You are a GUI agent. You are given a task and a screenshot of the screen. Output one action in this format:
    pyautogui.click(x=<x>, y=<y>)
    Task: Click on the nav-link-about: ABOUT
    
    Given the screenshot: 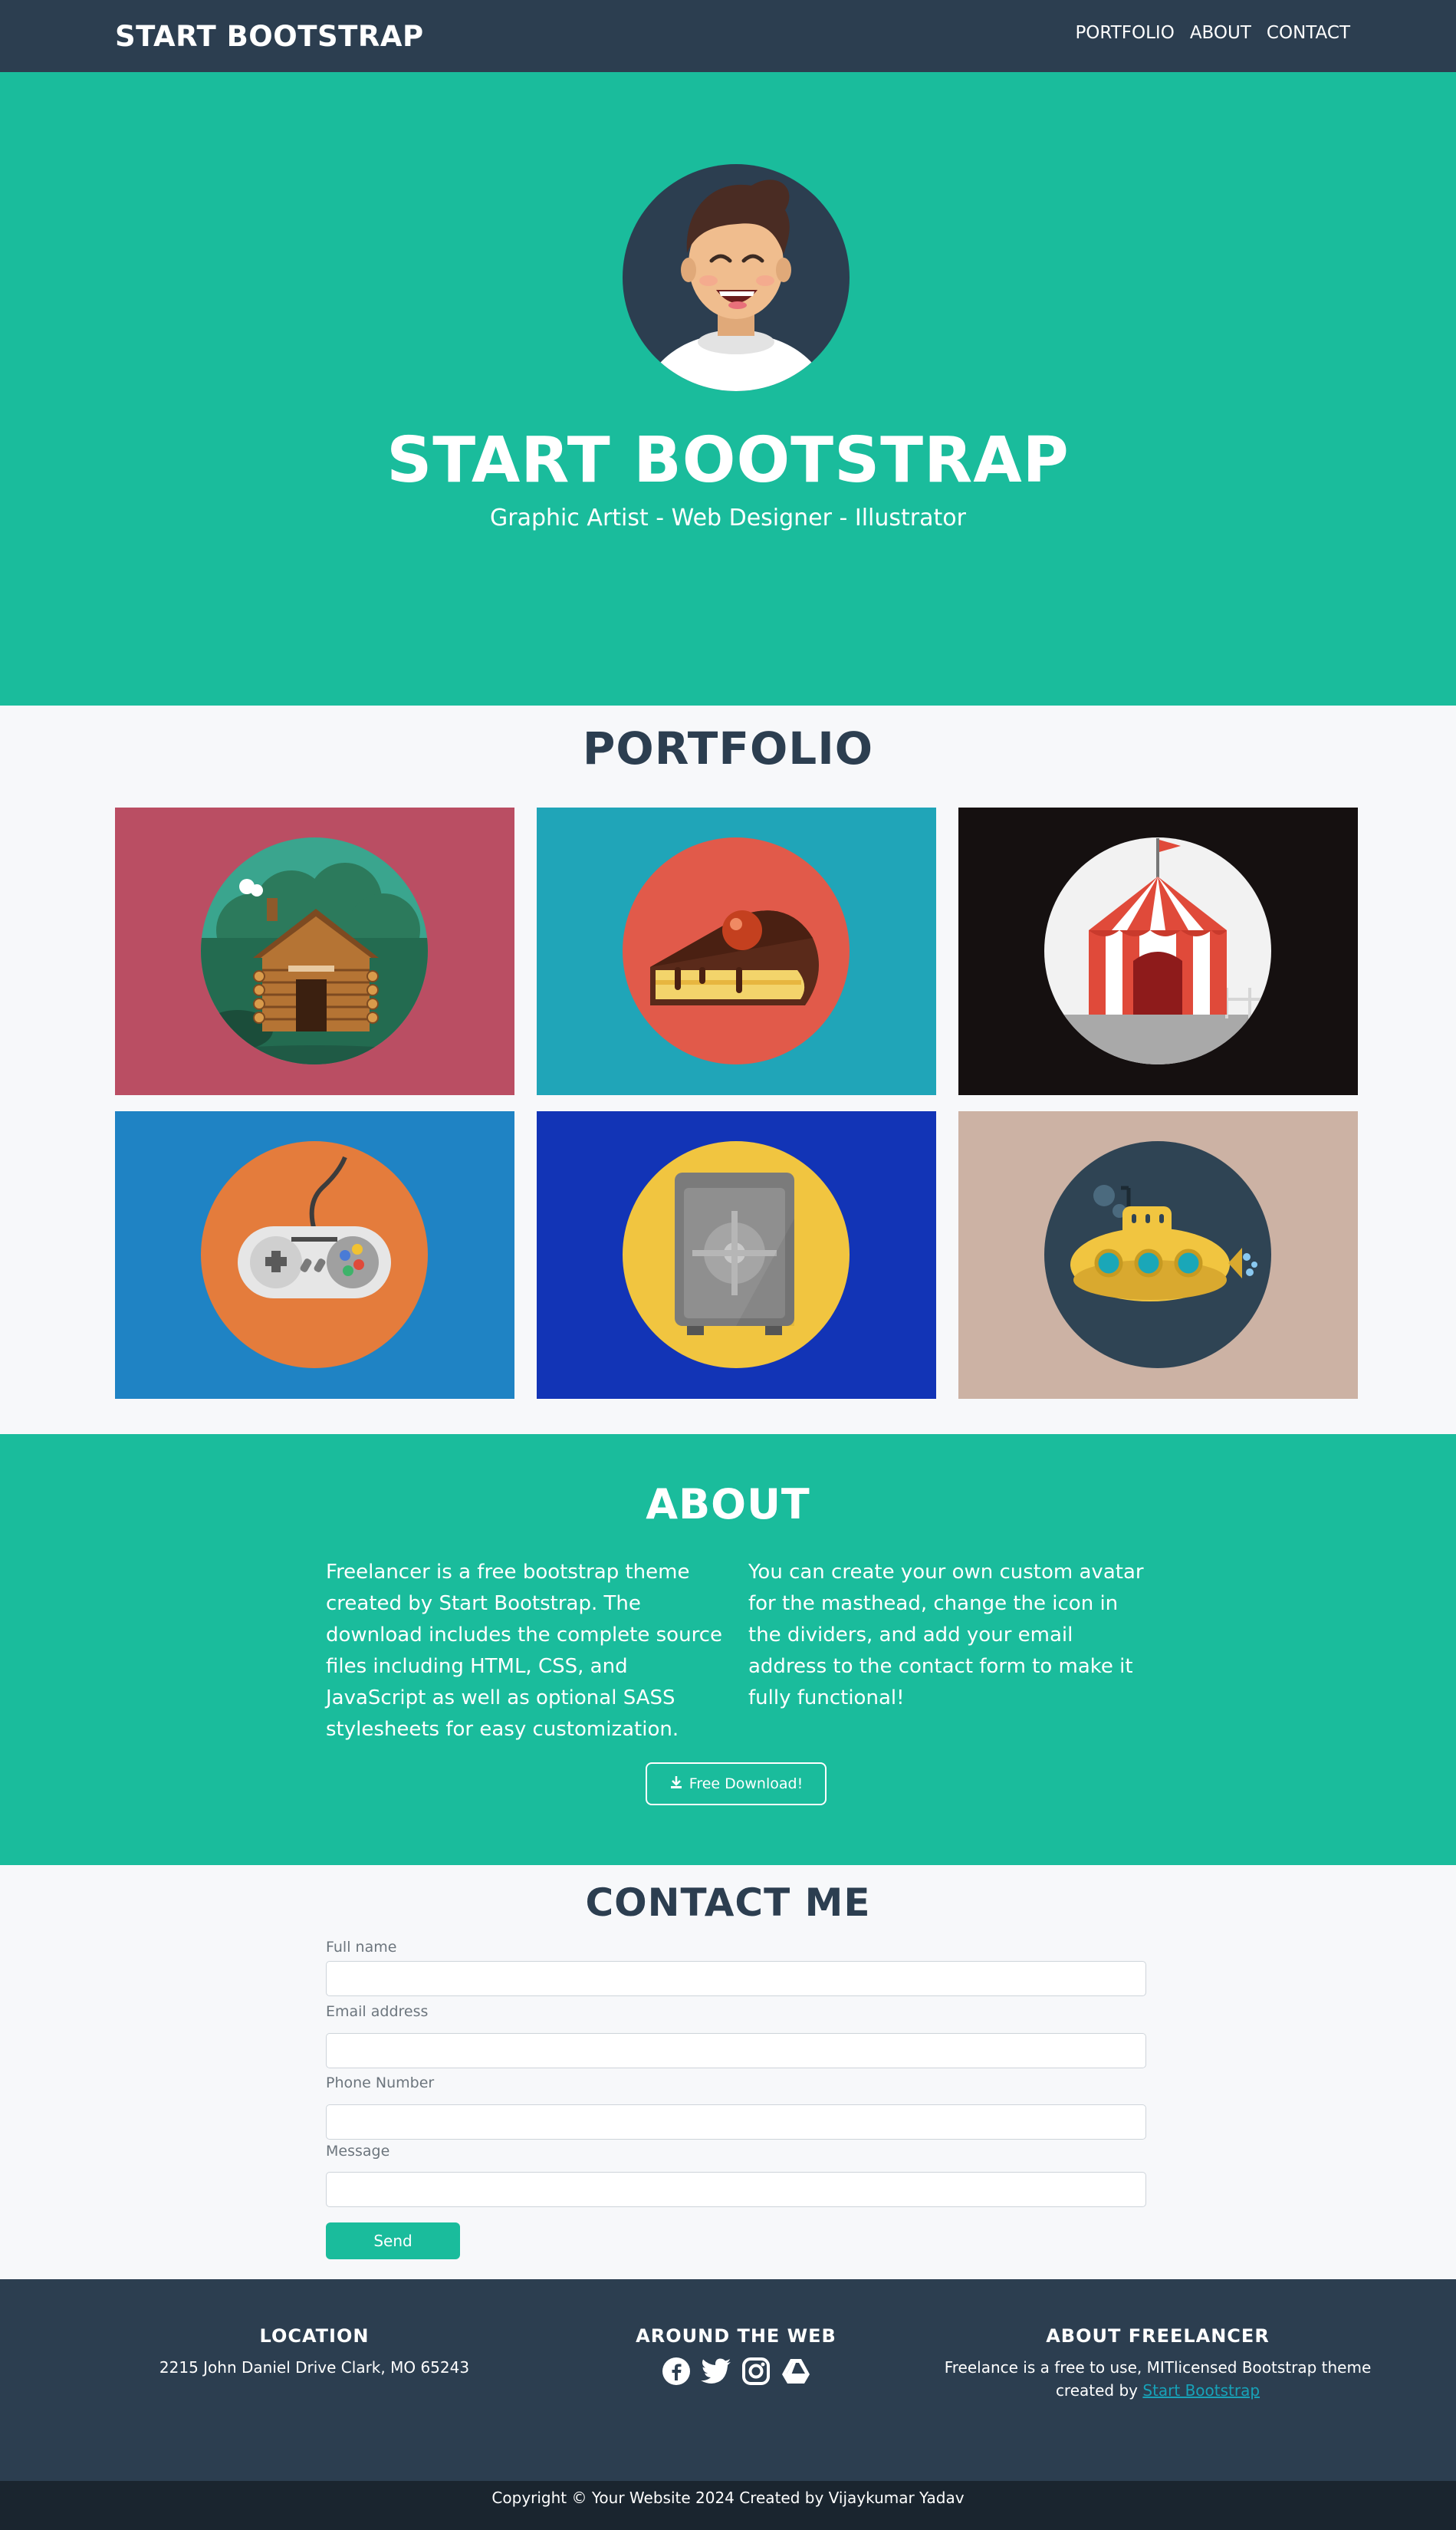 What is the action you would take?
    pyautogui.click(x=1220, y=33)
    